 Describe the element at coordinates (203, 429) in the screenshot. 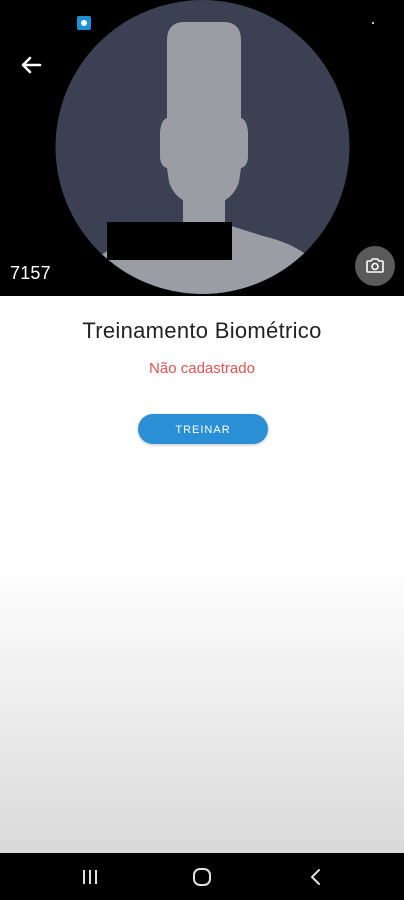

I see `train-button: TREINAR` at that location.